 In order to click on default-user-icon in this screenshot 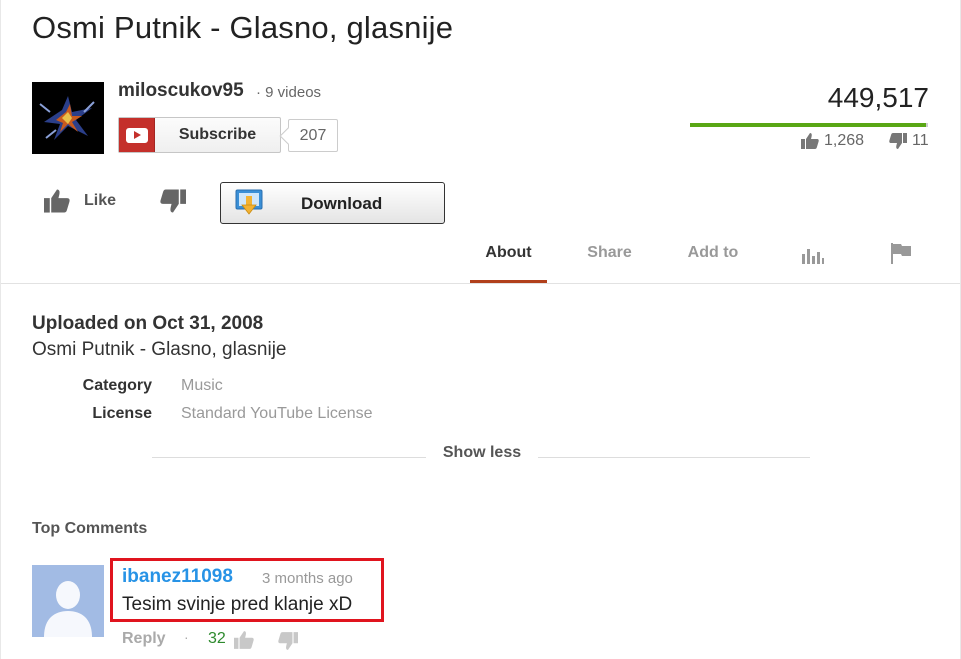, I will do `click(68, 601)`.